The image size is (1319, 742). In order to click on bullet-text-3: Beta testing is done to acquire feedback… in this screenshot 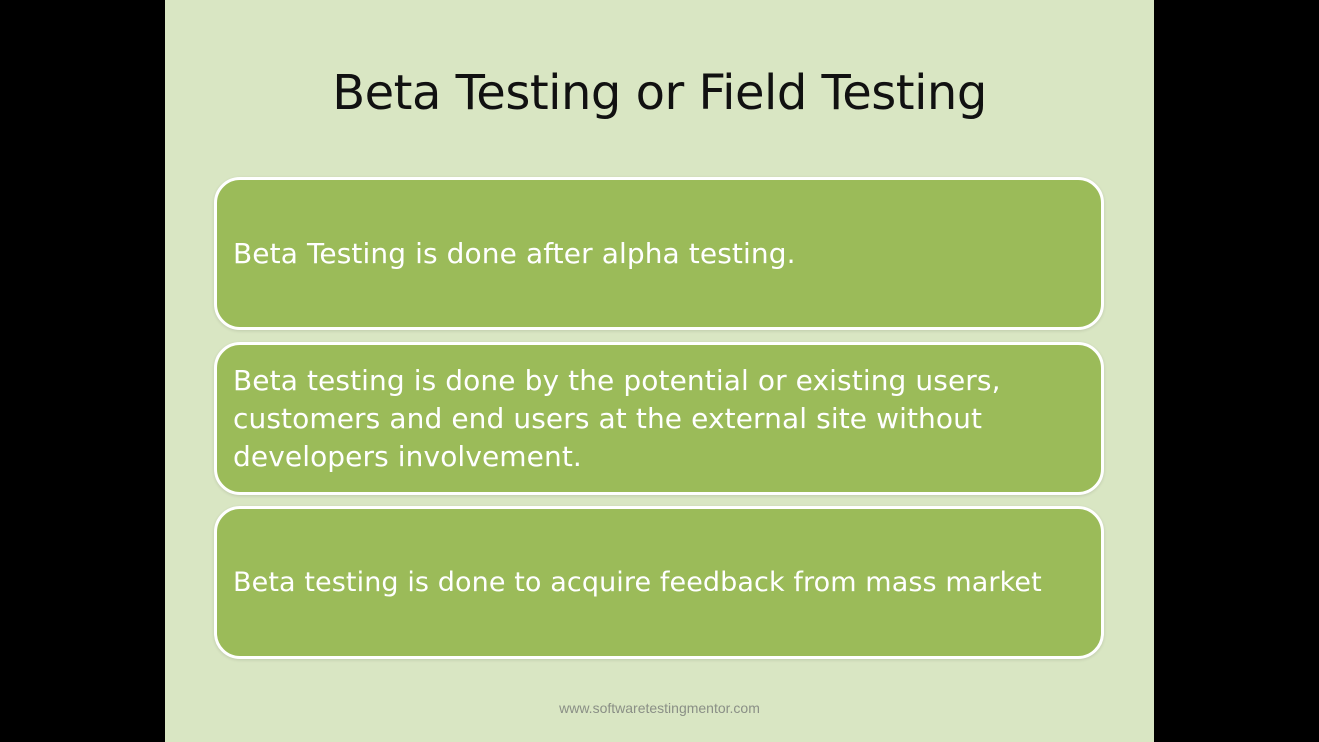, I will do `click(637, 582)`.